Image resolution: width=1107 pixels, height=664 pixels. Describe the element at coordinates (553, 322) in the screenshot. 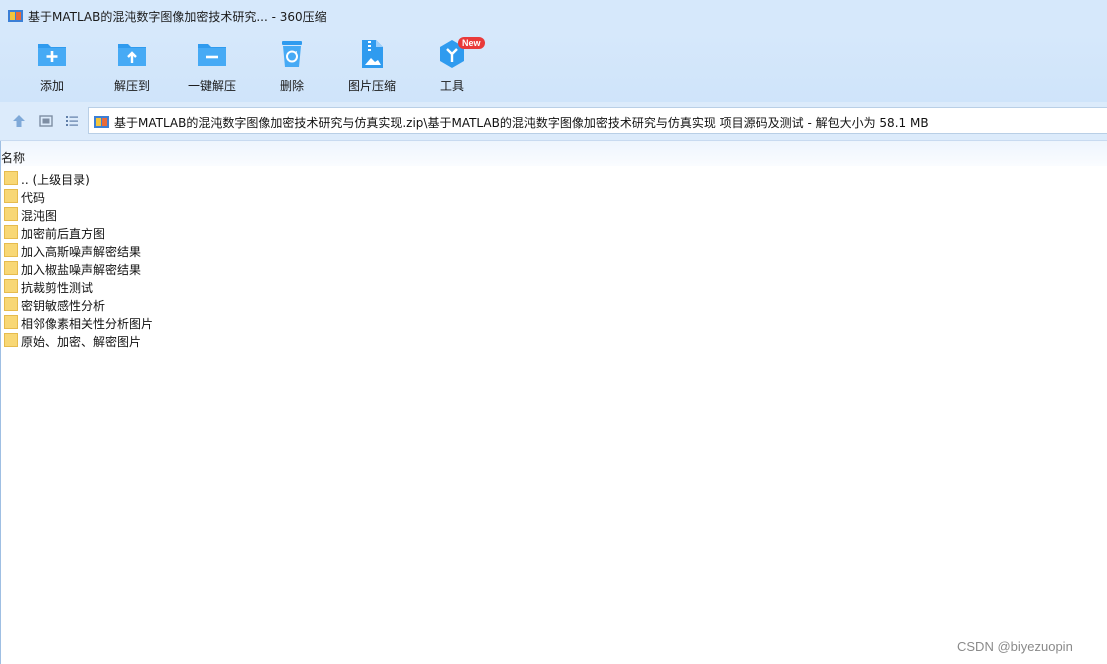

I see `list-item: 相邻像素相关性分析图片` at that location.